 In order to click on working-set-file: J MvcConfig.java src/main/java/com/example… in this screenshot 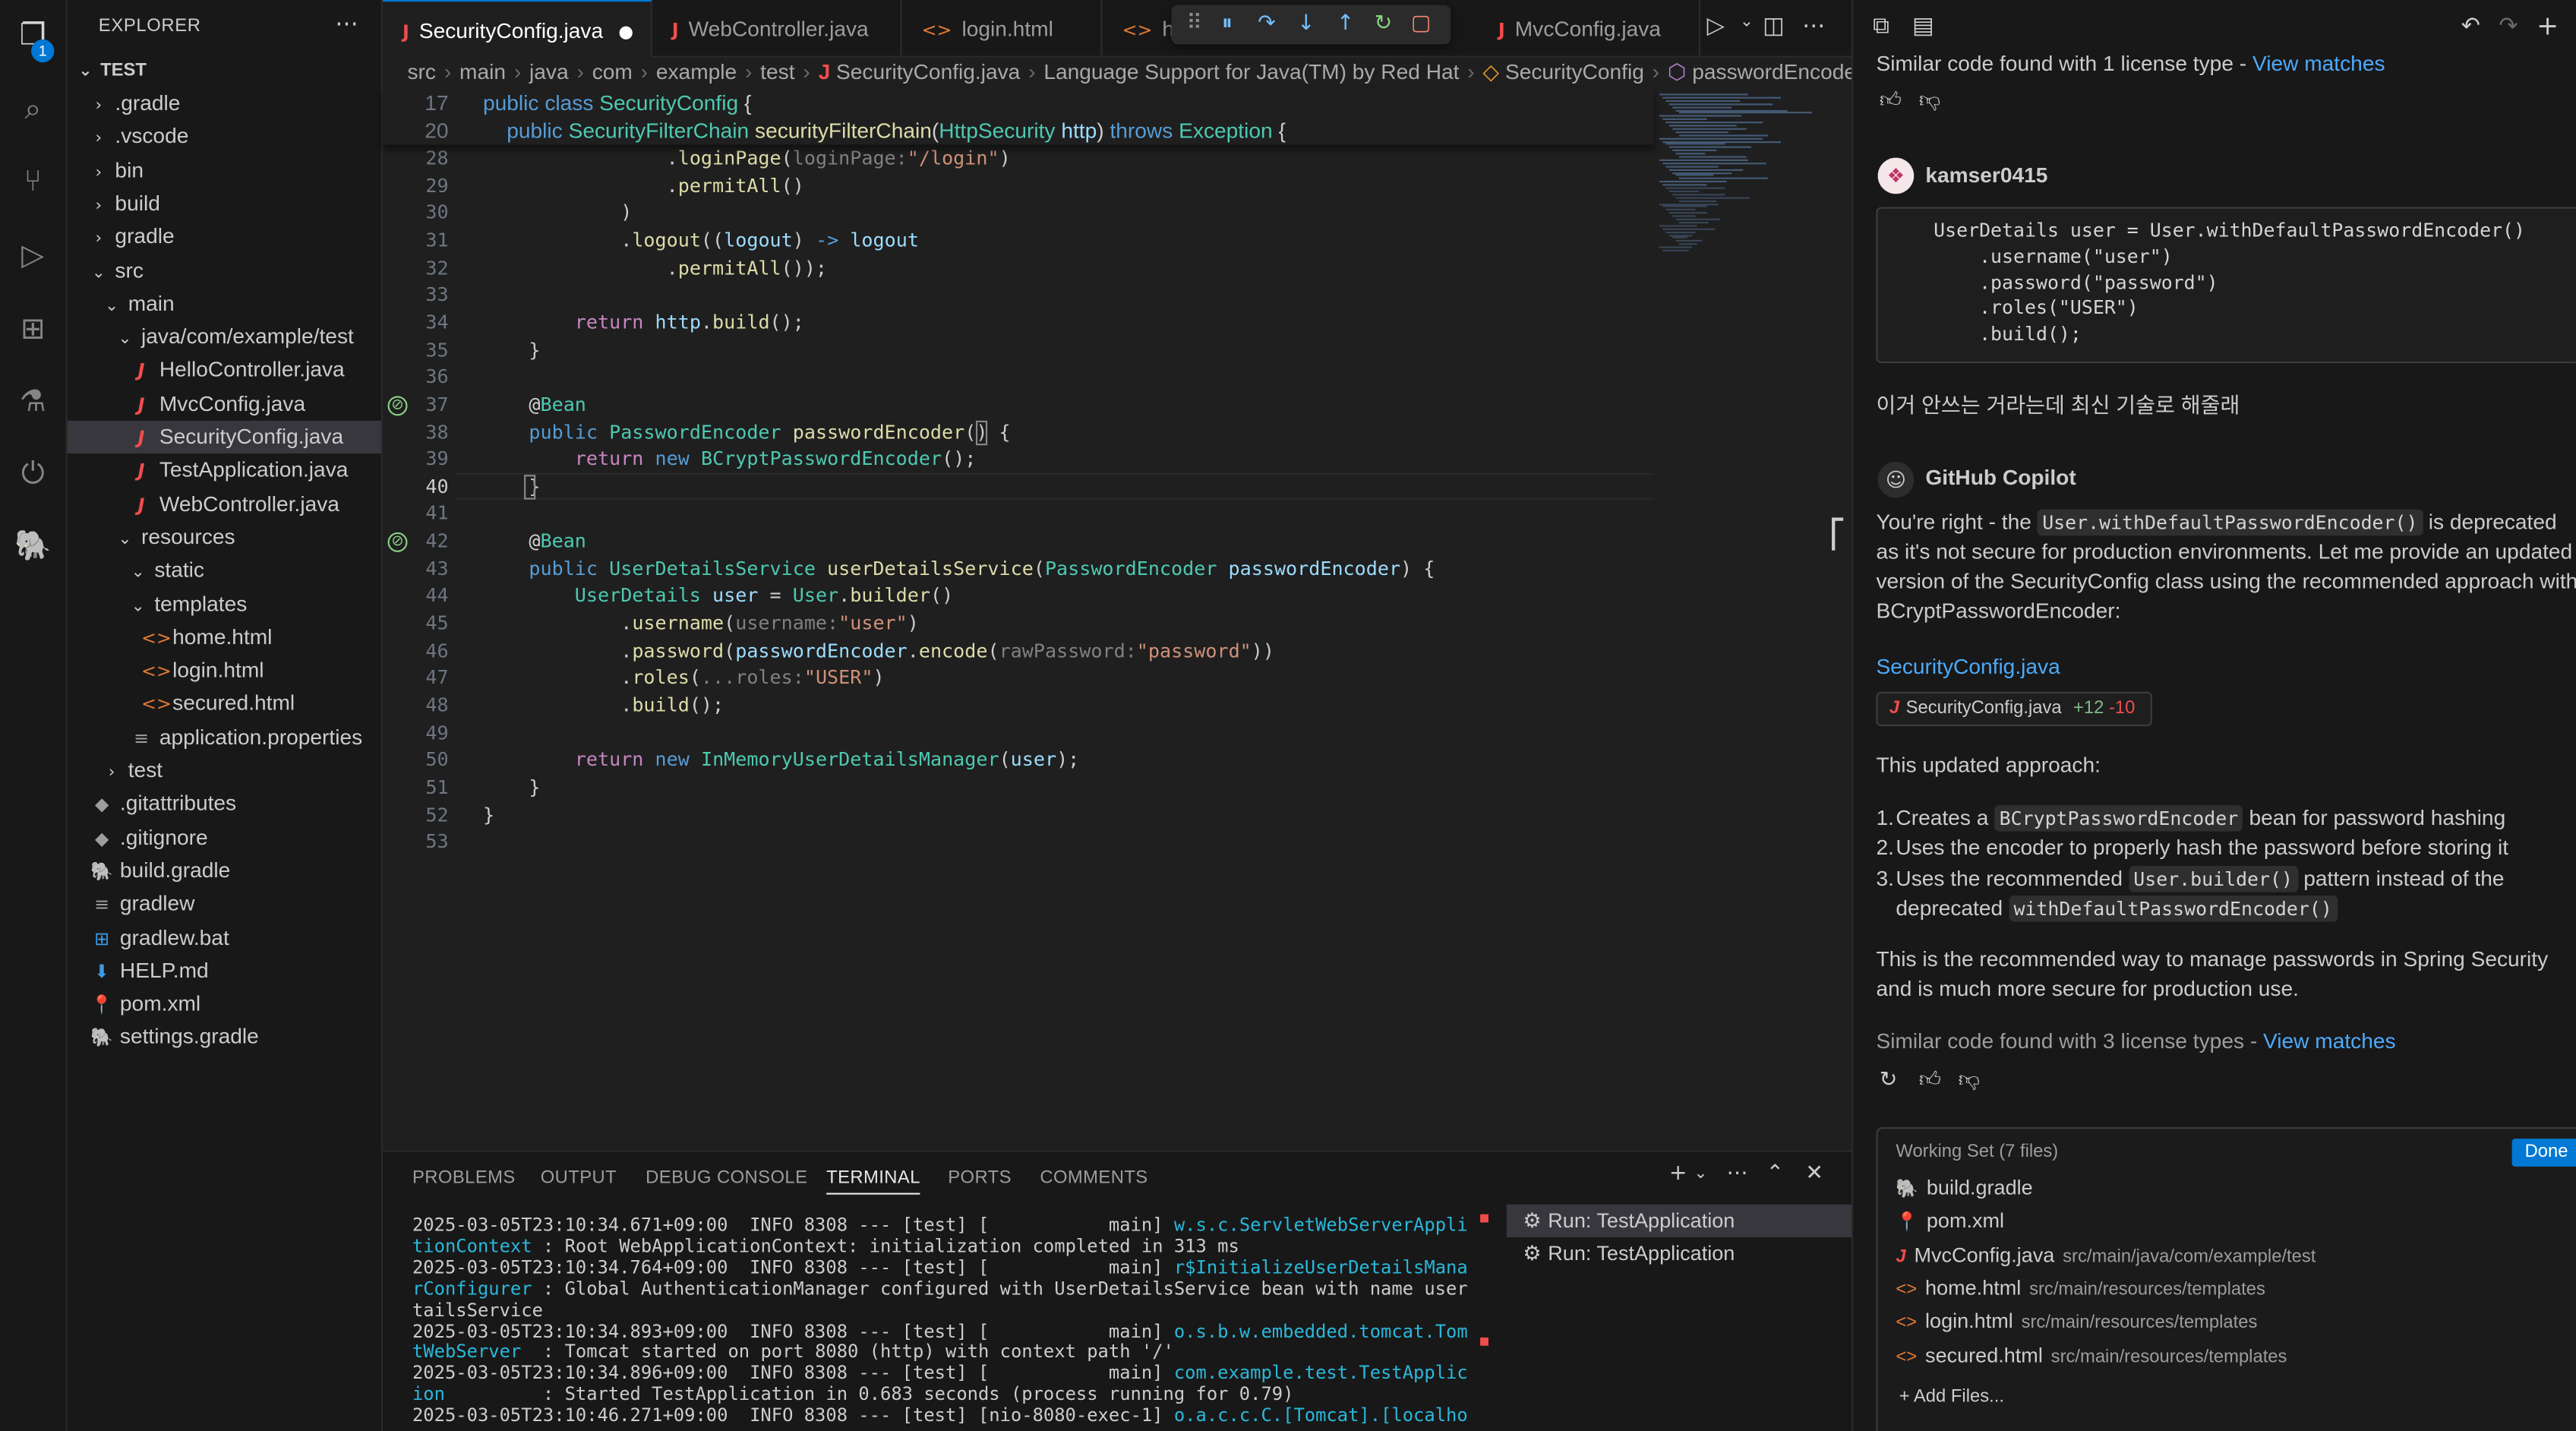, I will do `click(2106, 1254)`.